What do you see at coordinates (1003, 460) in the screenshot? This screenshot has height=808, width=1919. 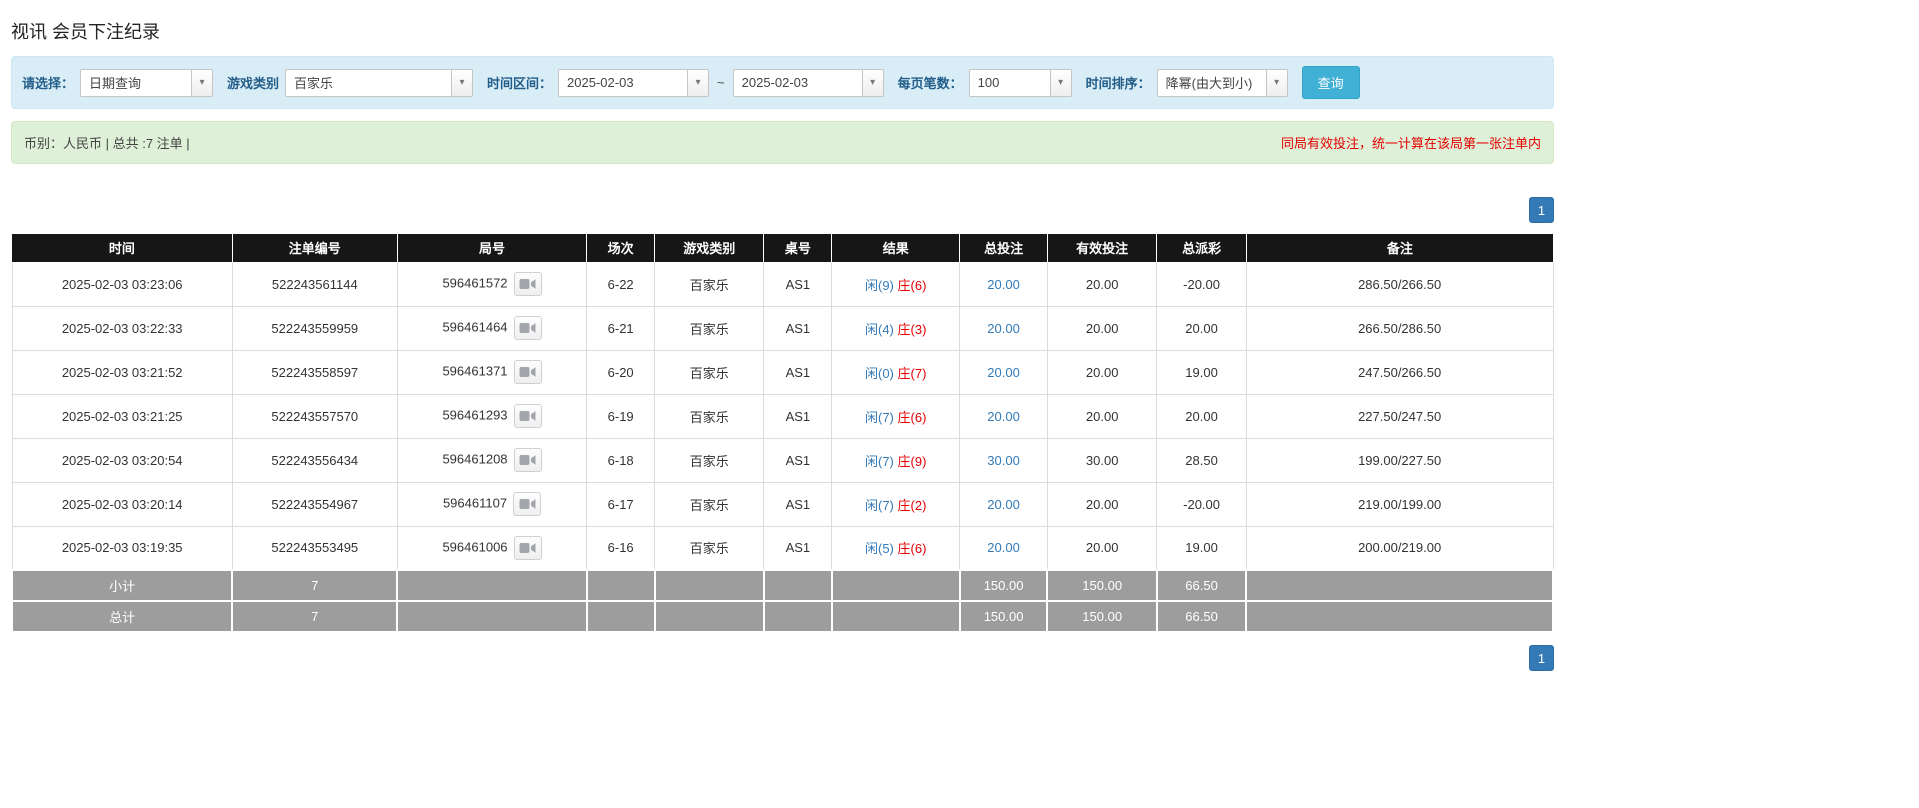 I see `total-bet-link: 30.00` at bounding box center [1003, 460].